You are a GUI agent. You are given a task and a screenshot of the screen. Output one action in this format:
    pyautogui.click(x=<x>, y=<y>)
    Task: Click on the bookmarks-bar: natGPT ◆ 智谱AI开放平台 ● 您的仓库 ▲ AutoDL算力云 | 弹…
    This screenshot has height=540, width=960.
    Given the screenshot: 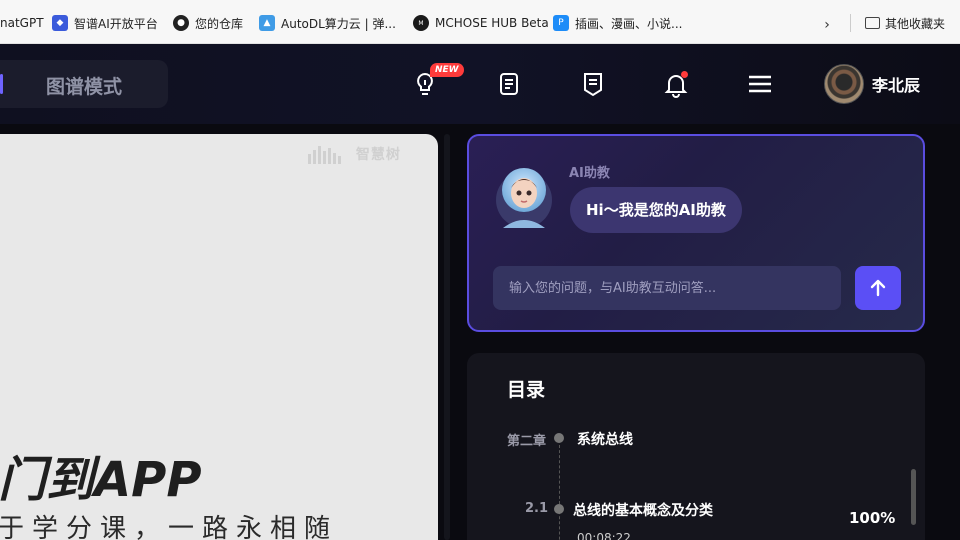 What is the action you would take?
    pyautogui.click(x=480, y=22)
    